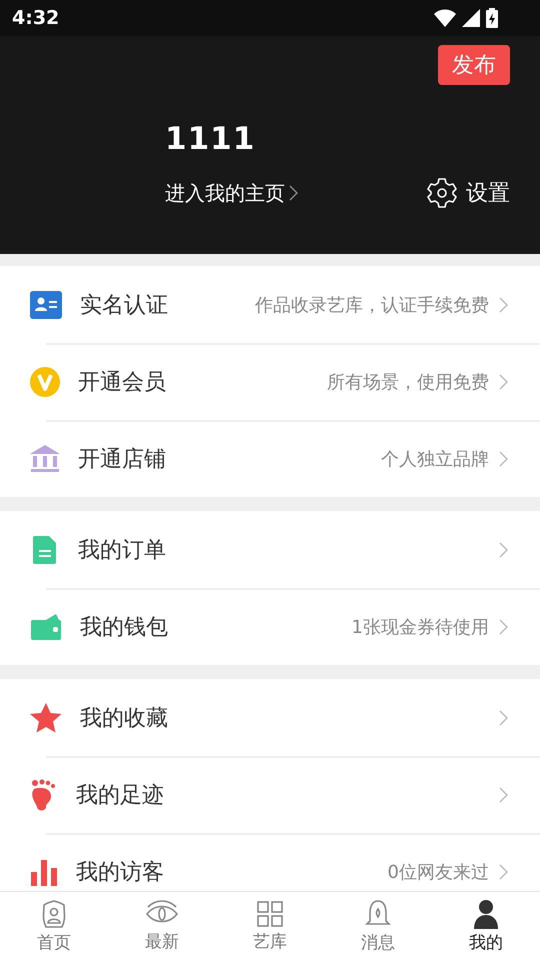 The height and width of the screenshot is (960, 540). Describe the element at coordinates (46, 627) in the screenshot. I see `wallet-icon` at that location.